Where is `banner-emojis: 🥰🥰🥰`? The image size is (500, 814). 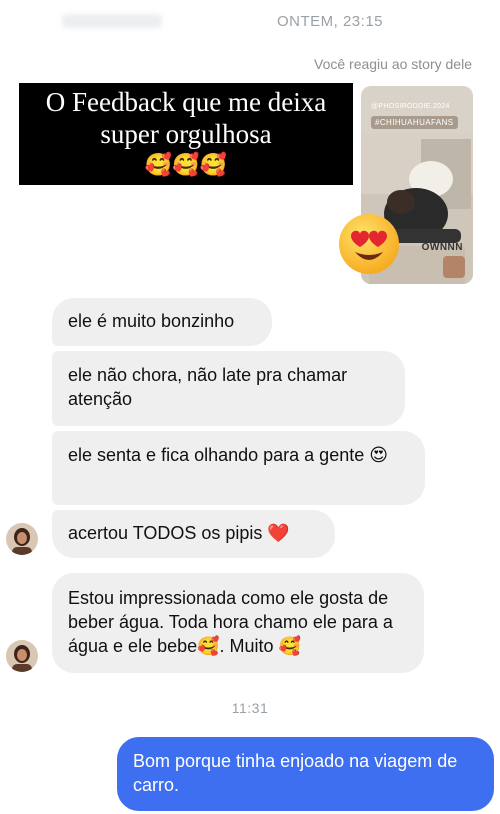 banner-emojis: 🥰🥰🥰 is located at coordinates (186, 164).